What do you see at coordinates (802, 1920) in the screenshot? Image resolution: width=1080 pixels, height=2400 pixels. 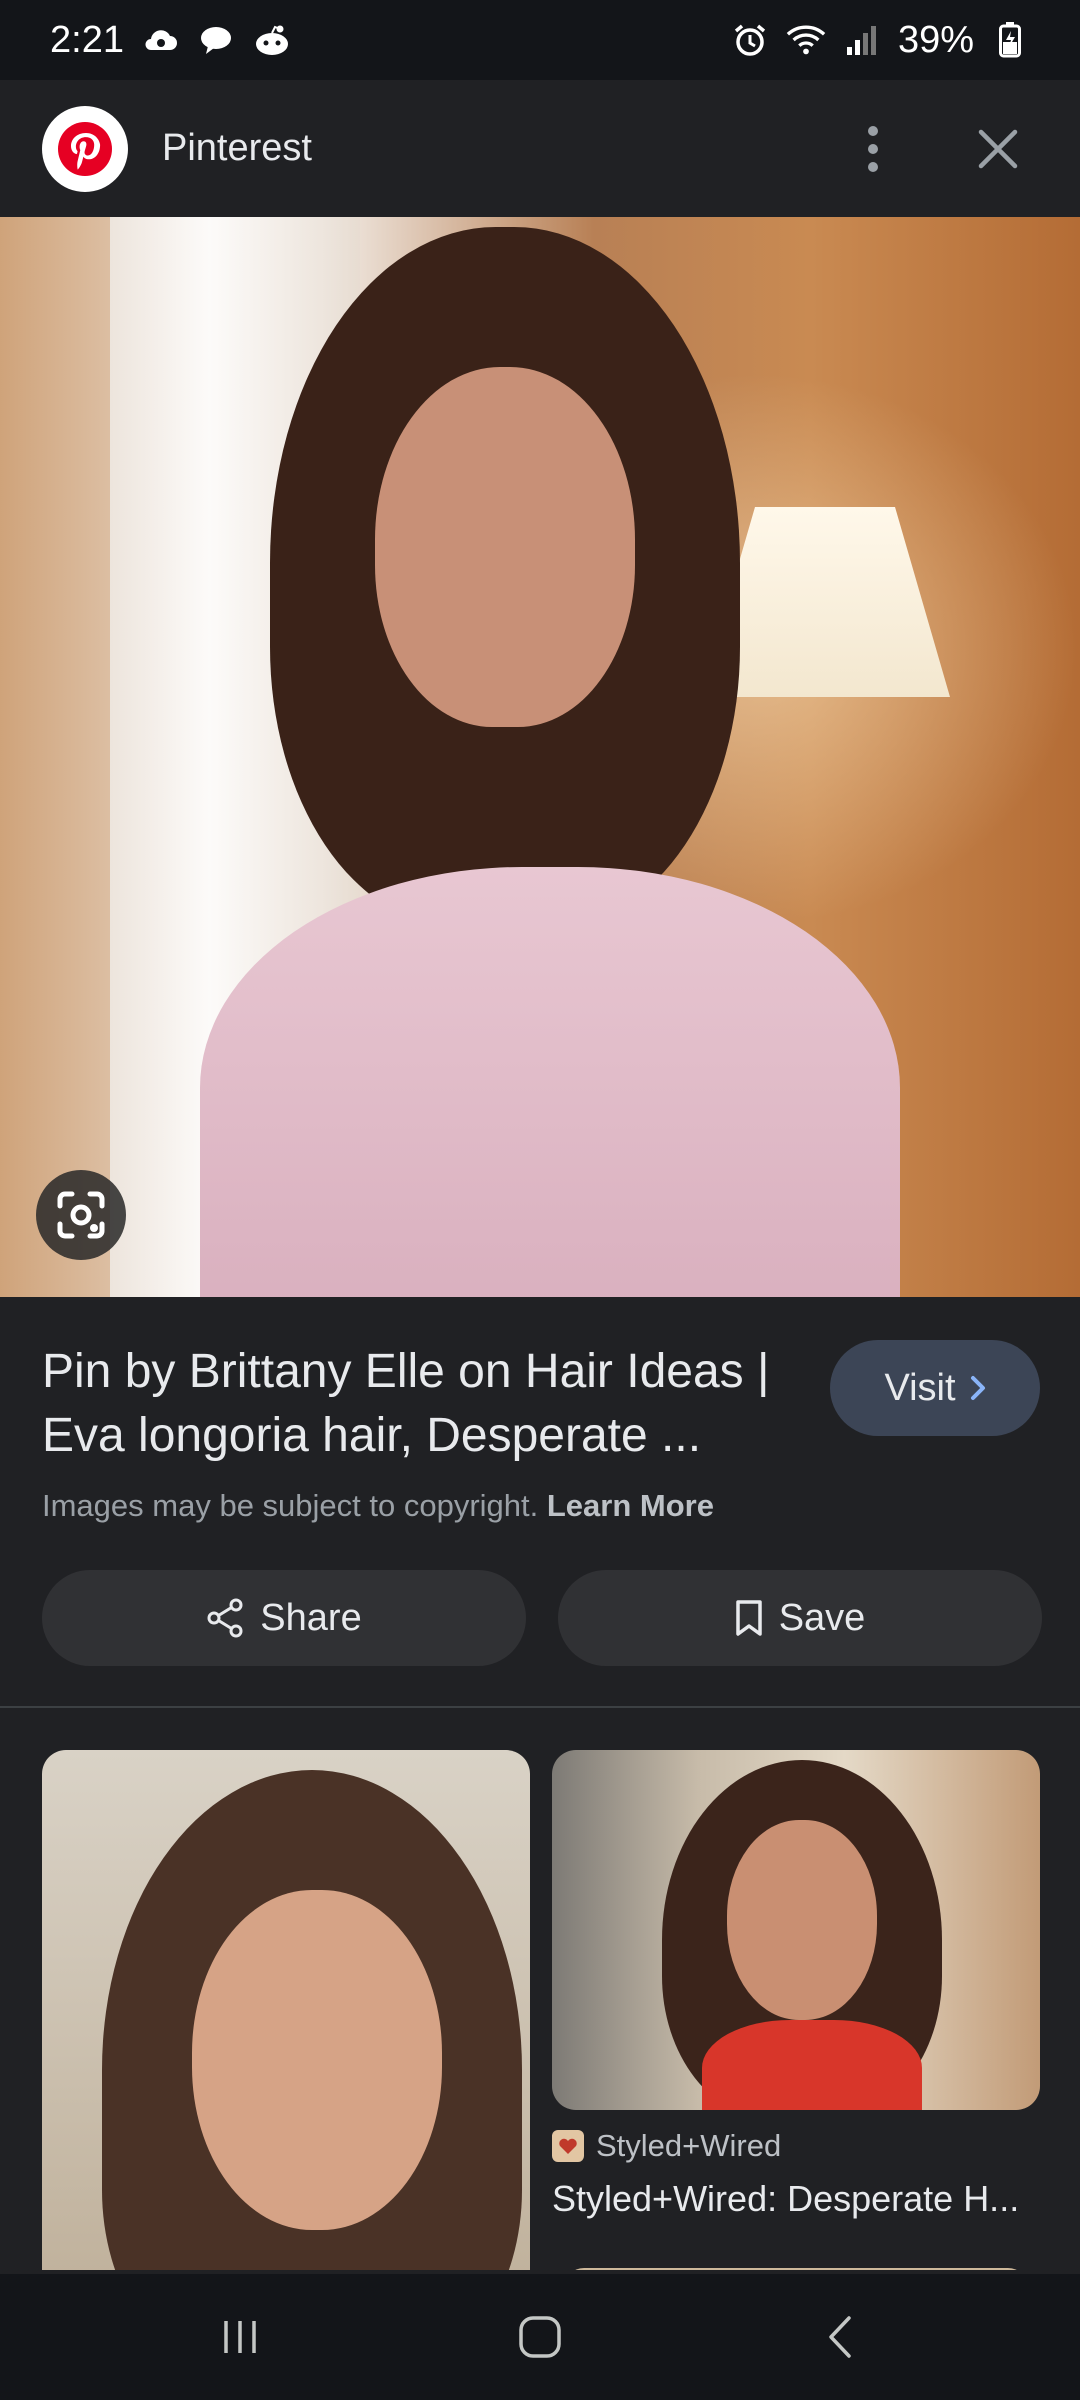 I see `related-image-2-face` at bounding box center [802, 1920].